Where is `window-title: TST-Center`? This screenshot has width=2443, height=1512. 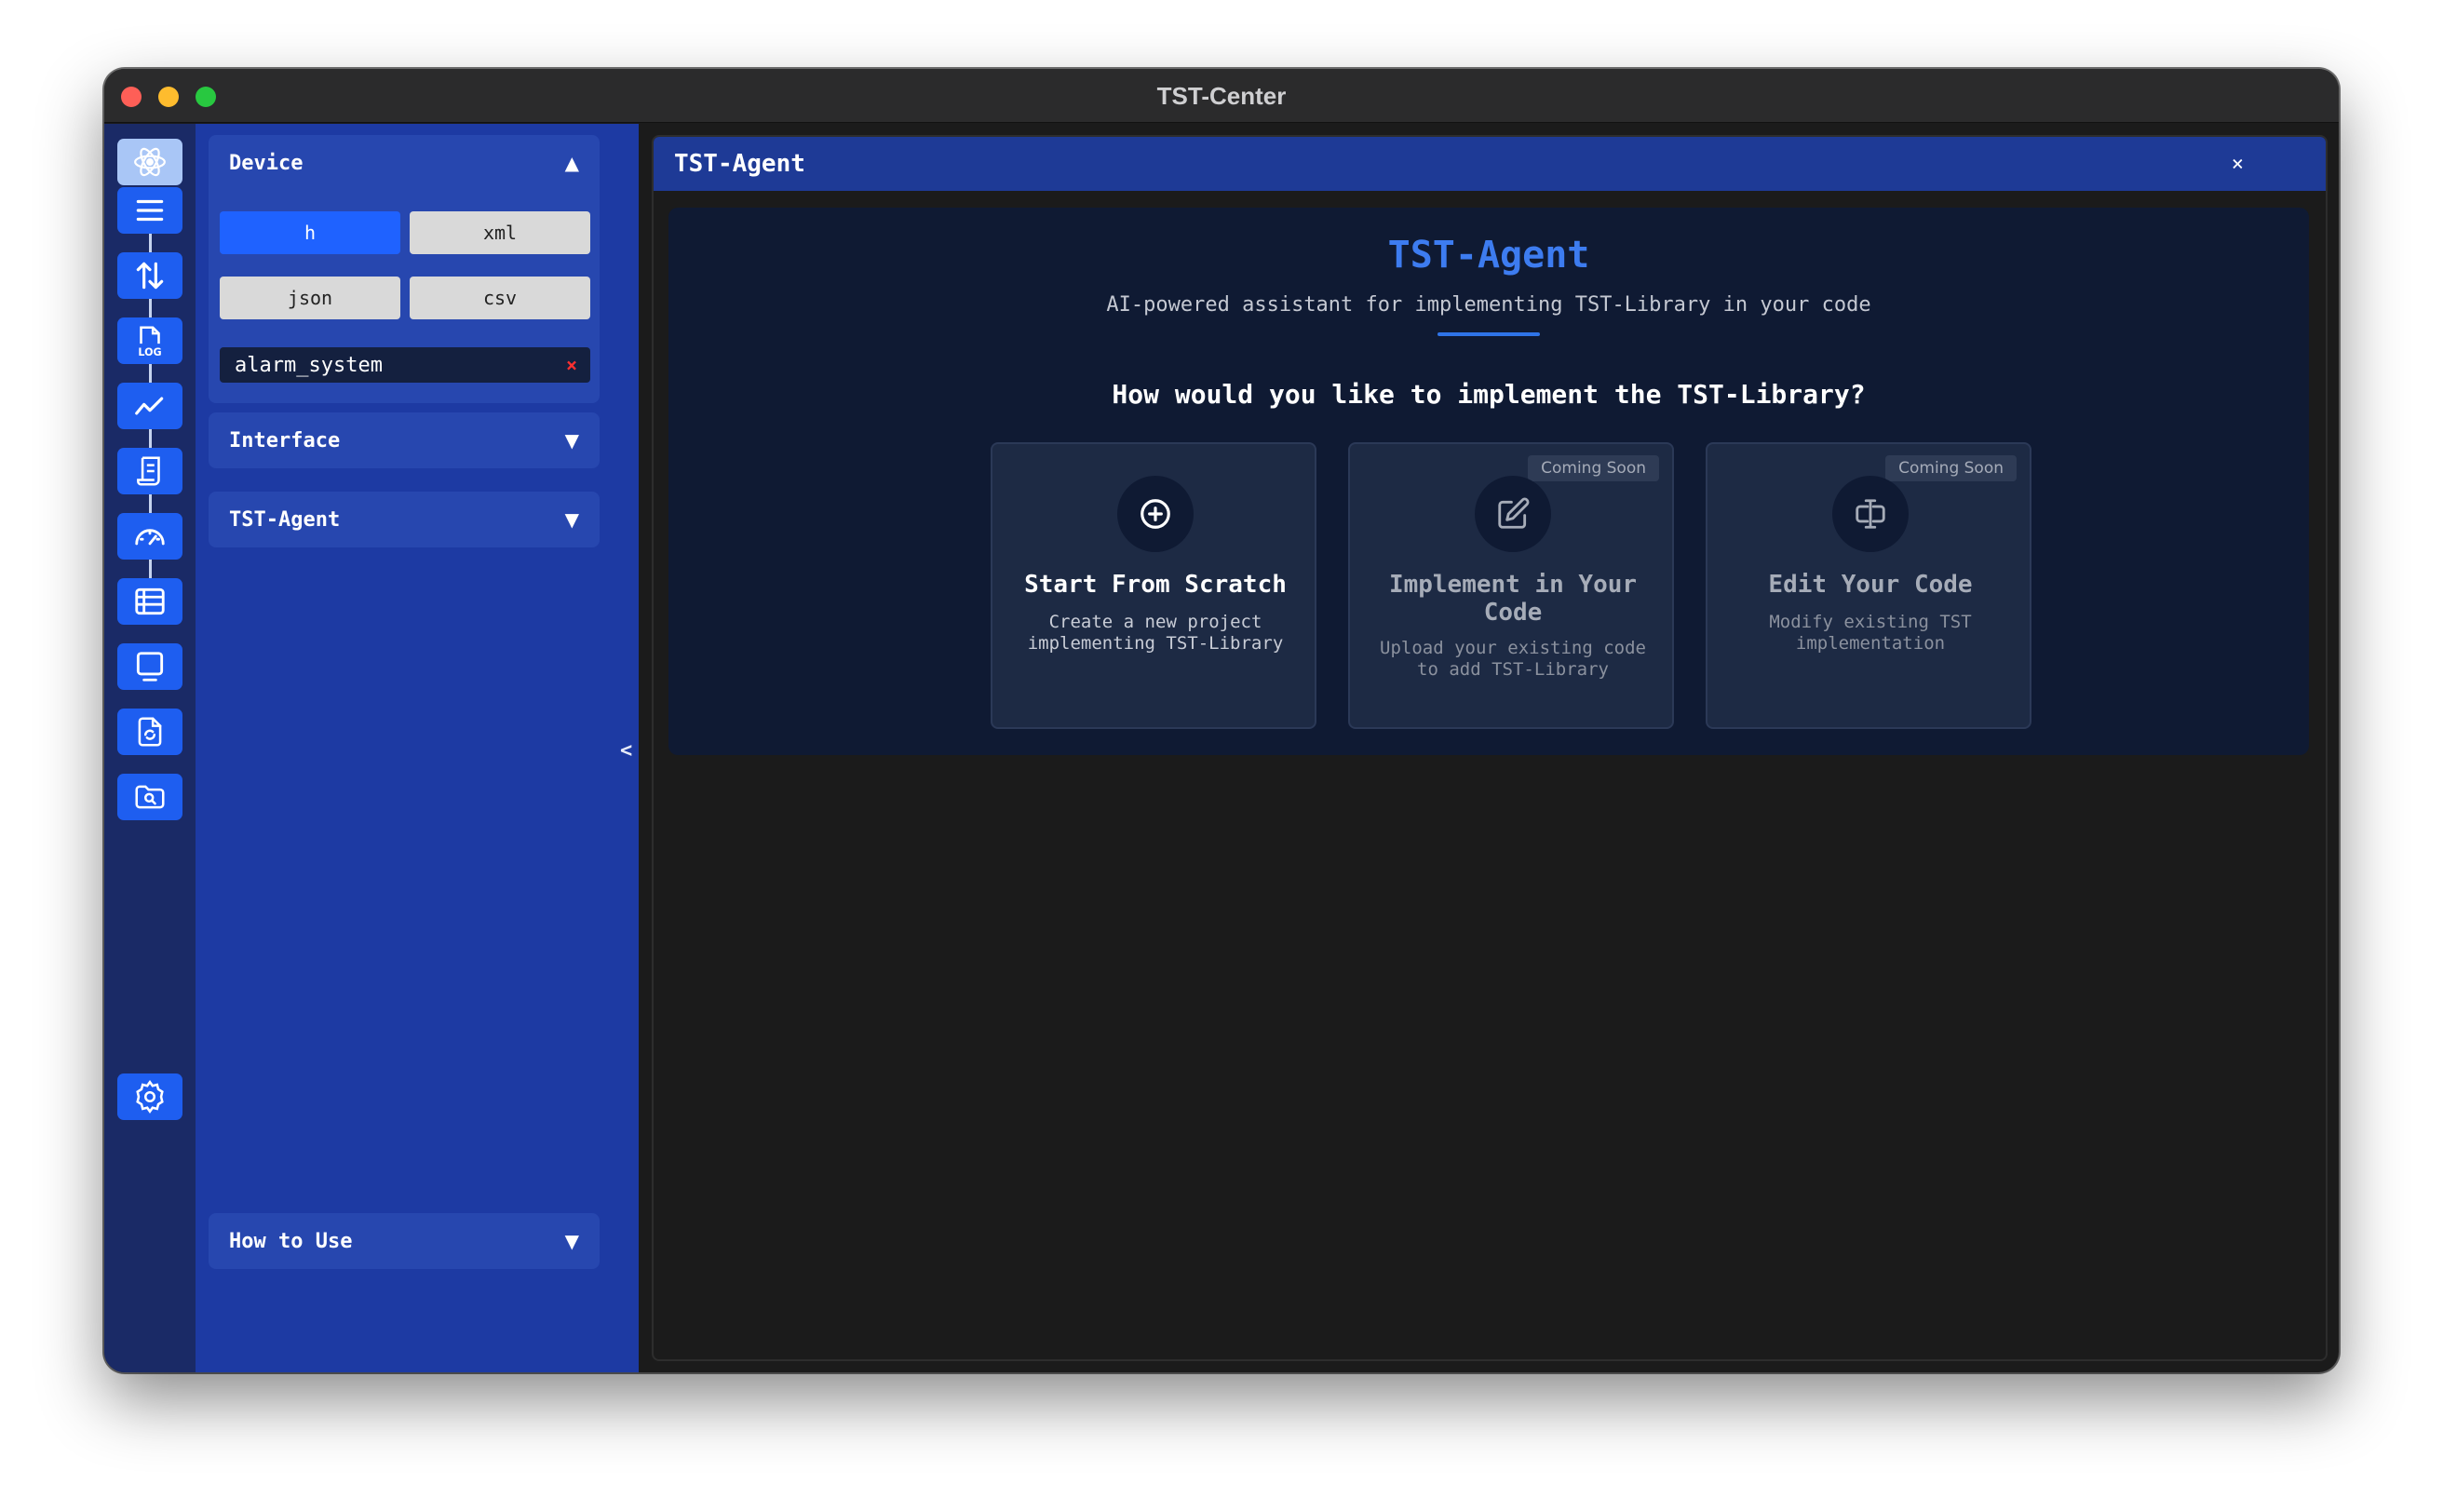
window-title: TST-Center is located at coordinates (1221, 96).